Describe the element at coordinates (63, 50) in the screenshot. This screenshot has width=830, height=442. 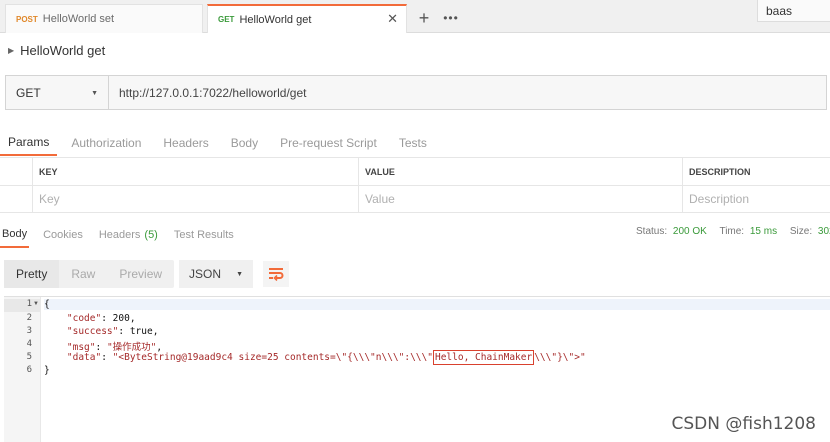
I see `request-name: HelloWorld get` at that location.